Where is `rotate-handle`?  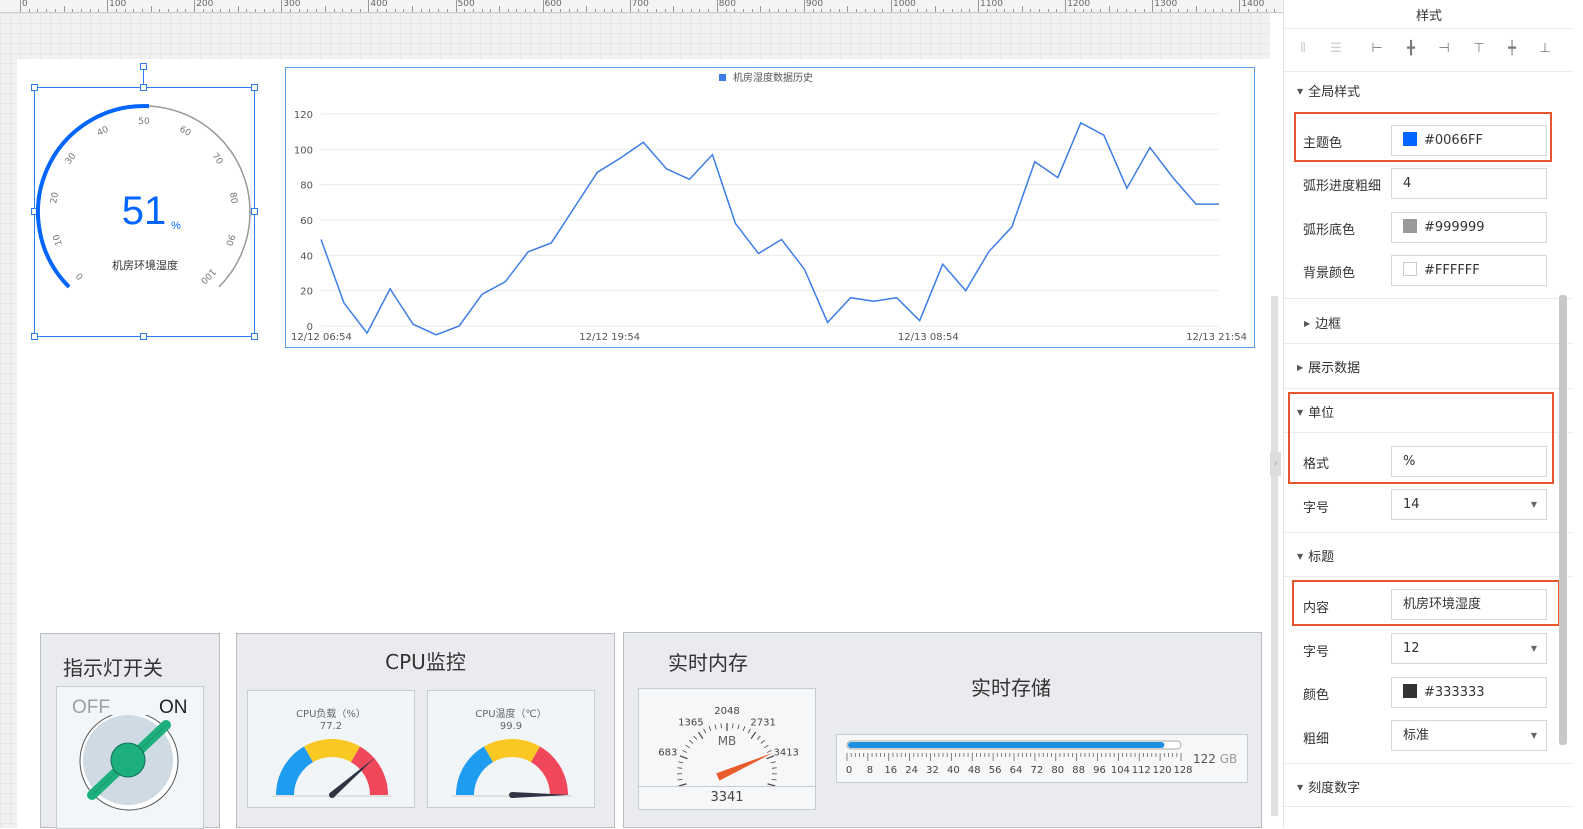
rotate-handle is located at coordinates (143, 66).